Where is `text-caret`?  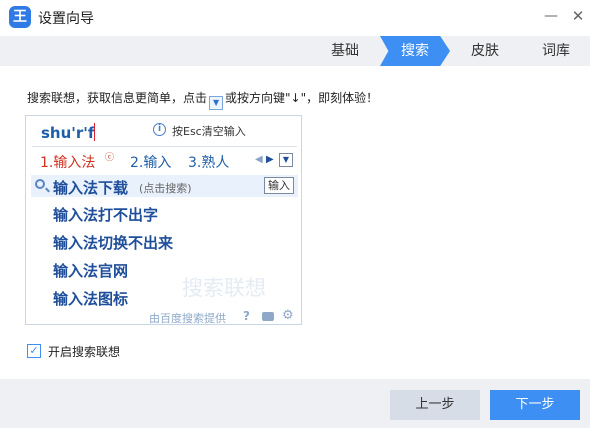
text-caret is located at coordinates (94, 132).